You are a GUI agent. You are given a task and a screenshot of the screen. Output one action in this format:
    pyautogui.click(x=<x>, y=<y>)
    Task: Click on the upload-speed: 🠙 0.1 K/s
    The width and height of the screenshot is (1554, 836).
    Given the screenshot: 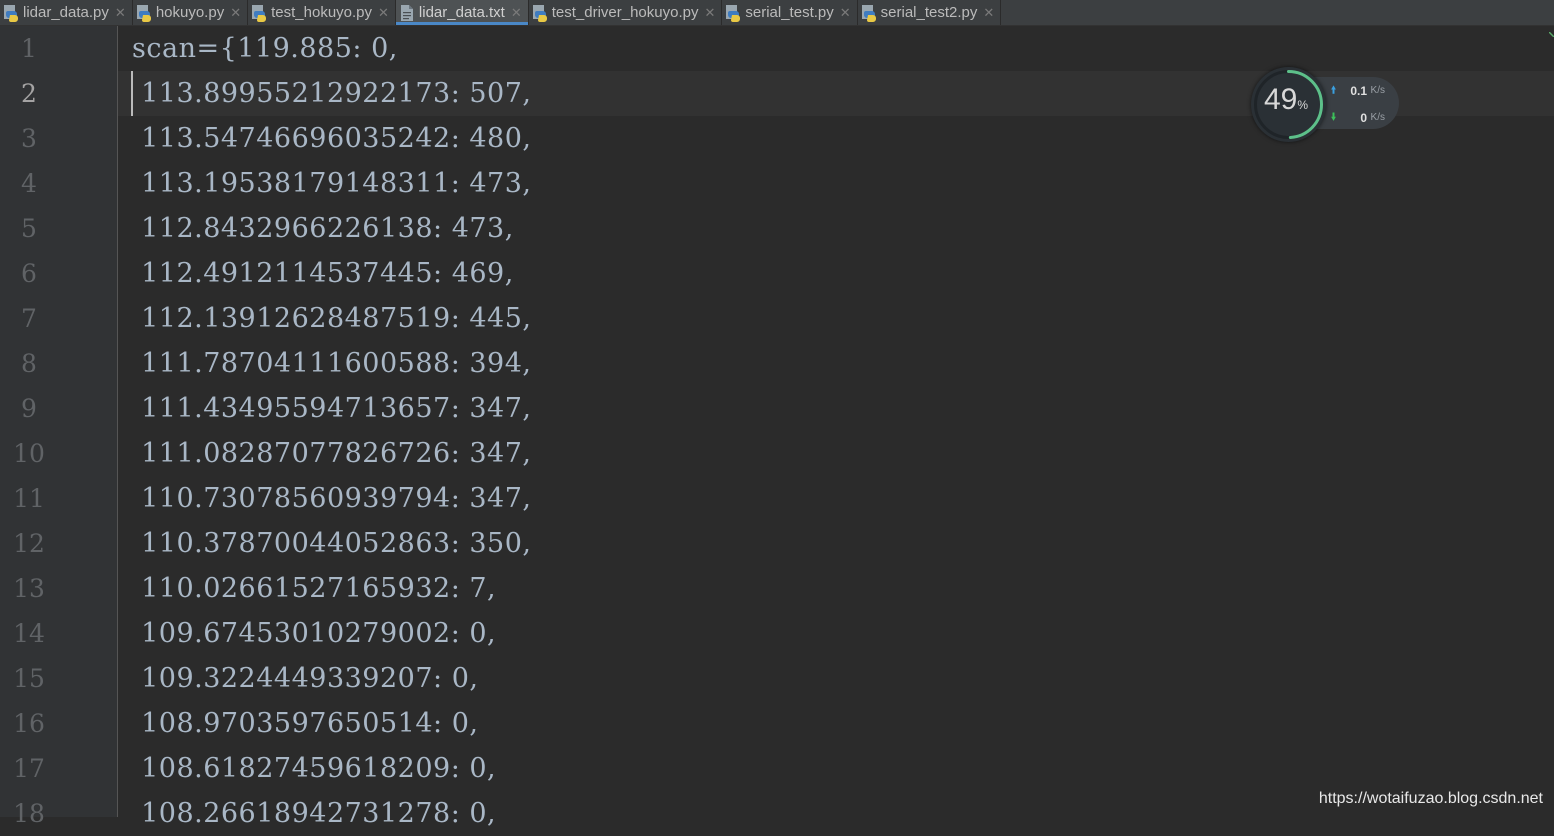 What is the action you would take?
    pyautogui.click(x=1363, y=92)
    